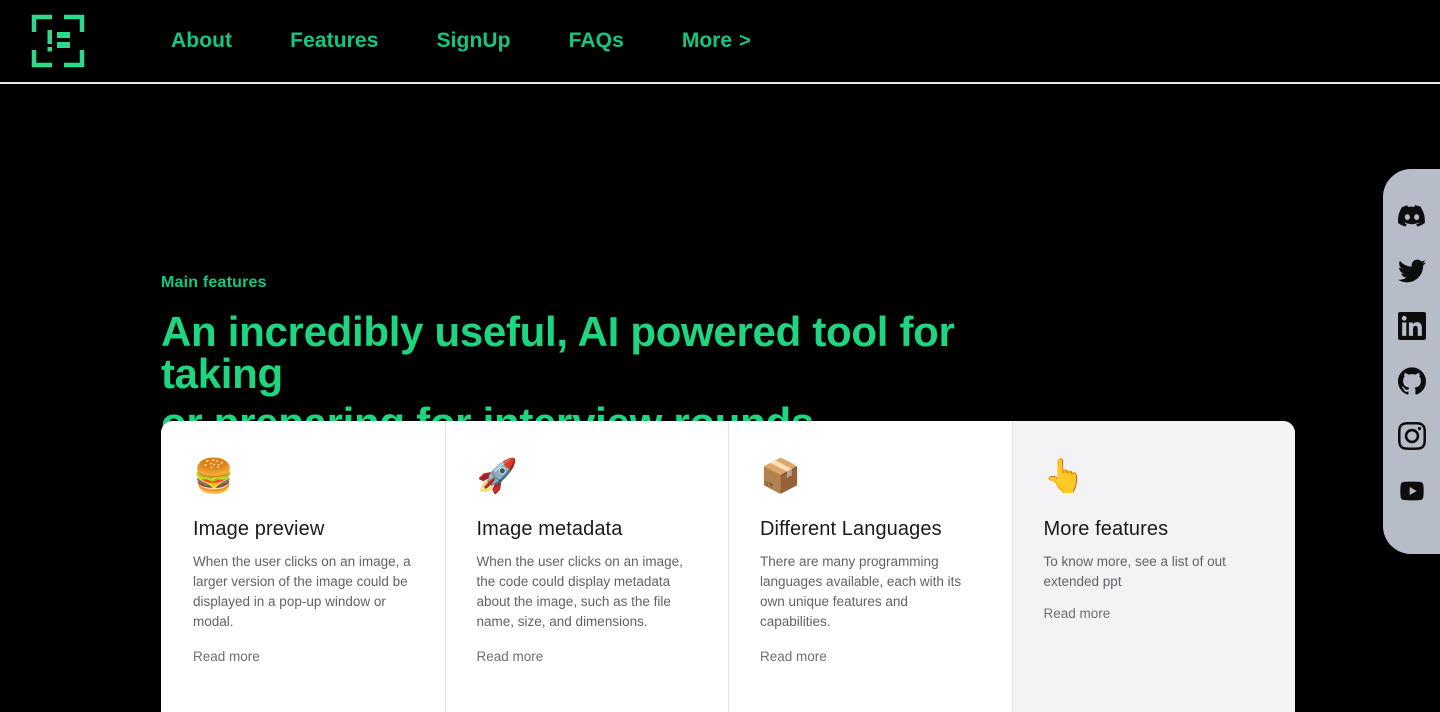 This screenshot has width=1440, height=712. Describe the element at coordinates (497, 475) in the screenshot. I see `rocket-emoji-icon: 🚀` at that location.